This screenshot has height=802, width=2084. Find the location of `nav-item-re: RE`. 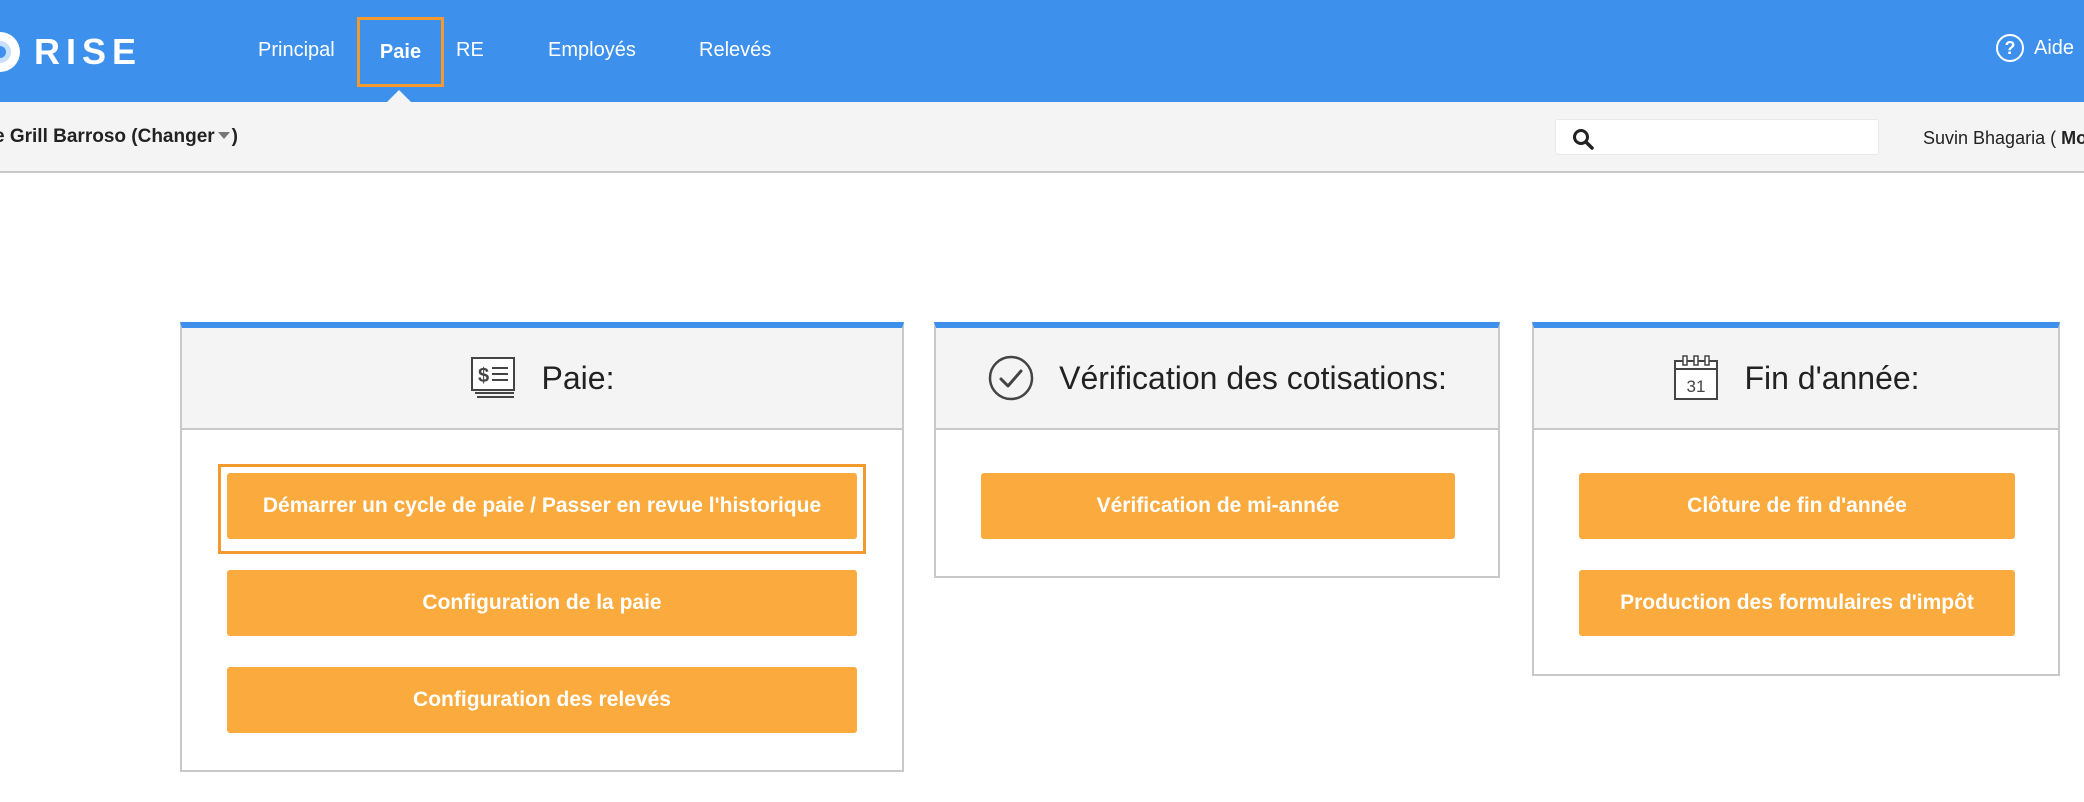

nav-item-re: RE is located at coordinates (470, 50).